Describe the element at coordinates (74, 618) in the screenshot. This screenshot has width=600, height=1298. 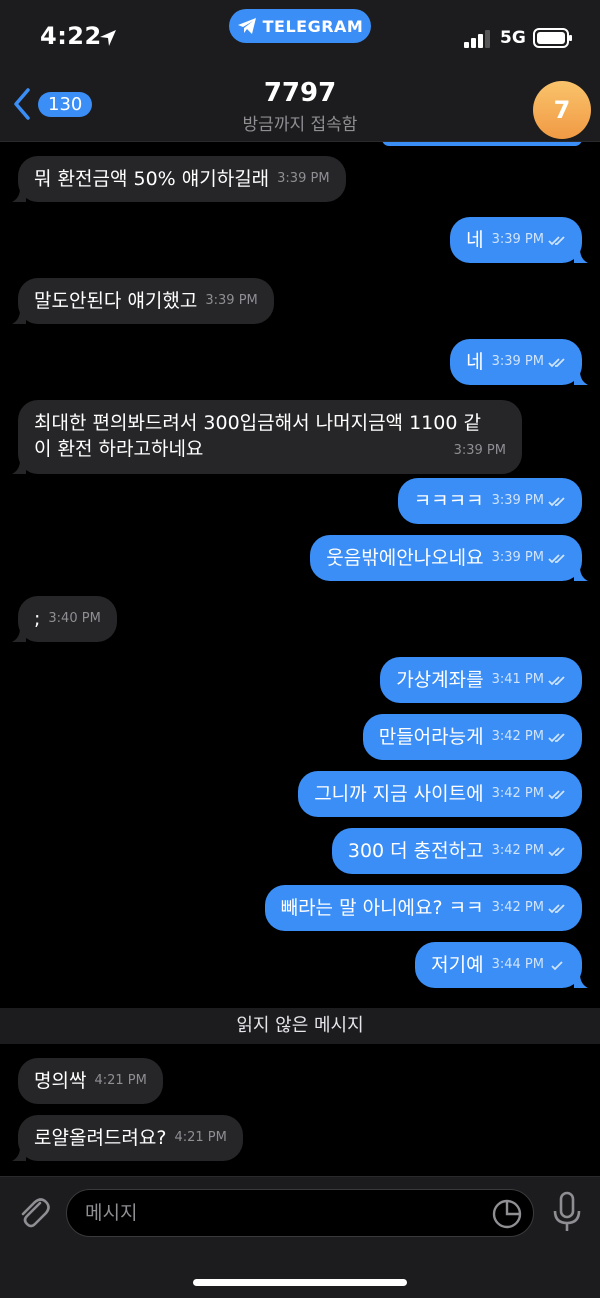
I see `message-time: 3:40 PM` at that location.